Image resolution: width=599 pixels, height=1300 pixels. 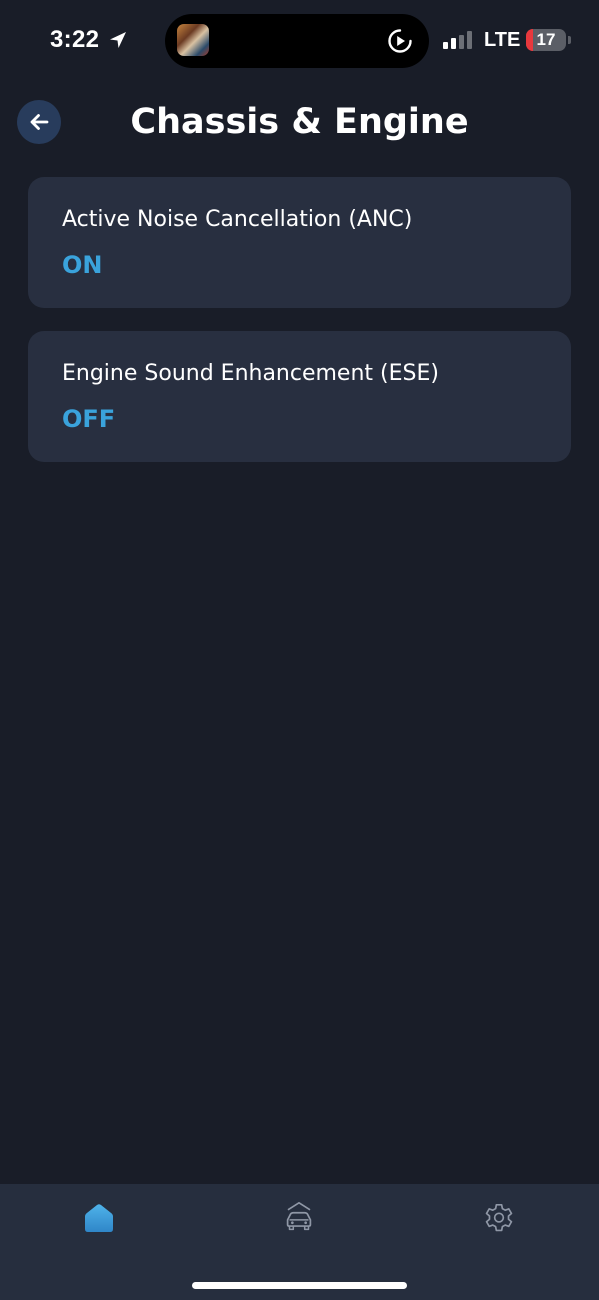 What do you see at coordinates (299, 1285) in the screenshot?
I see `home-indicator` at bounding box center [299, 1285].